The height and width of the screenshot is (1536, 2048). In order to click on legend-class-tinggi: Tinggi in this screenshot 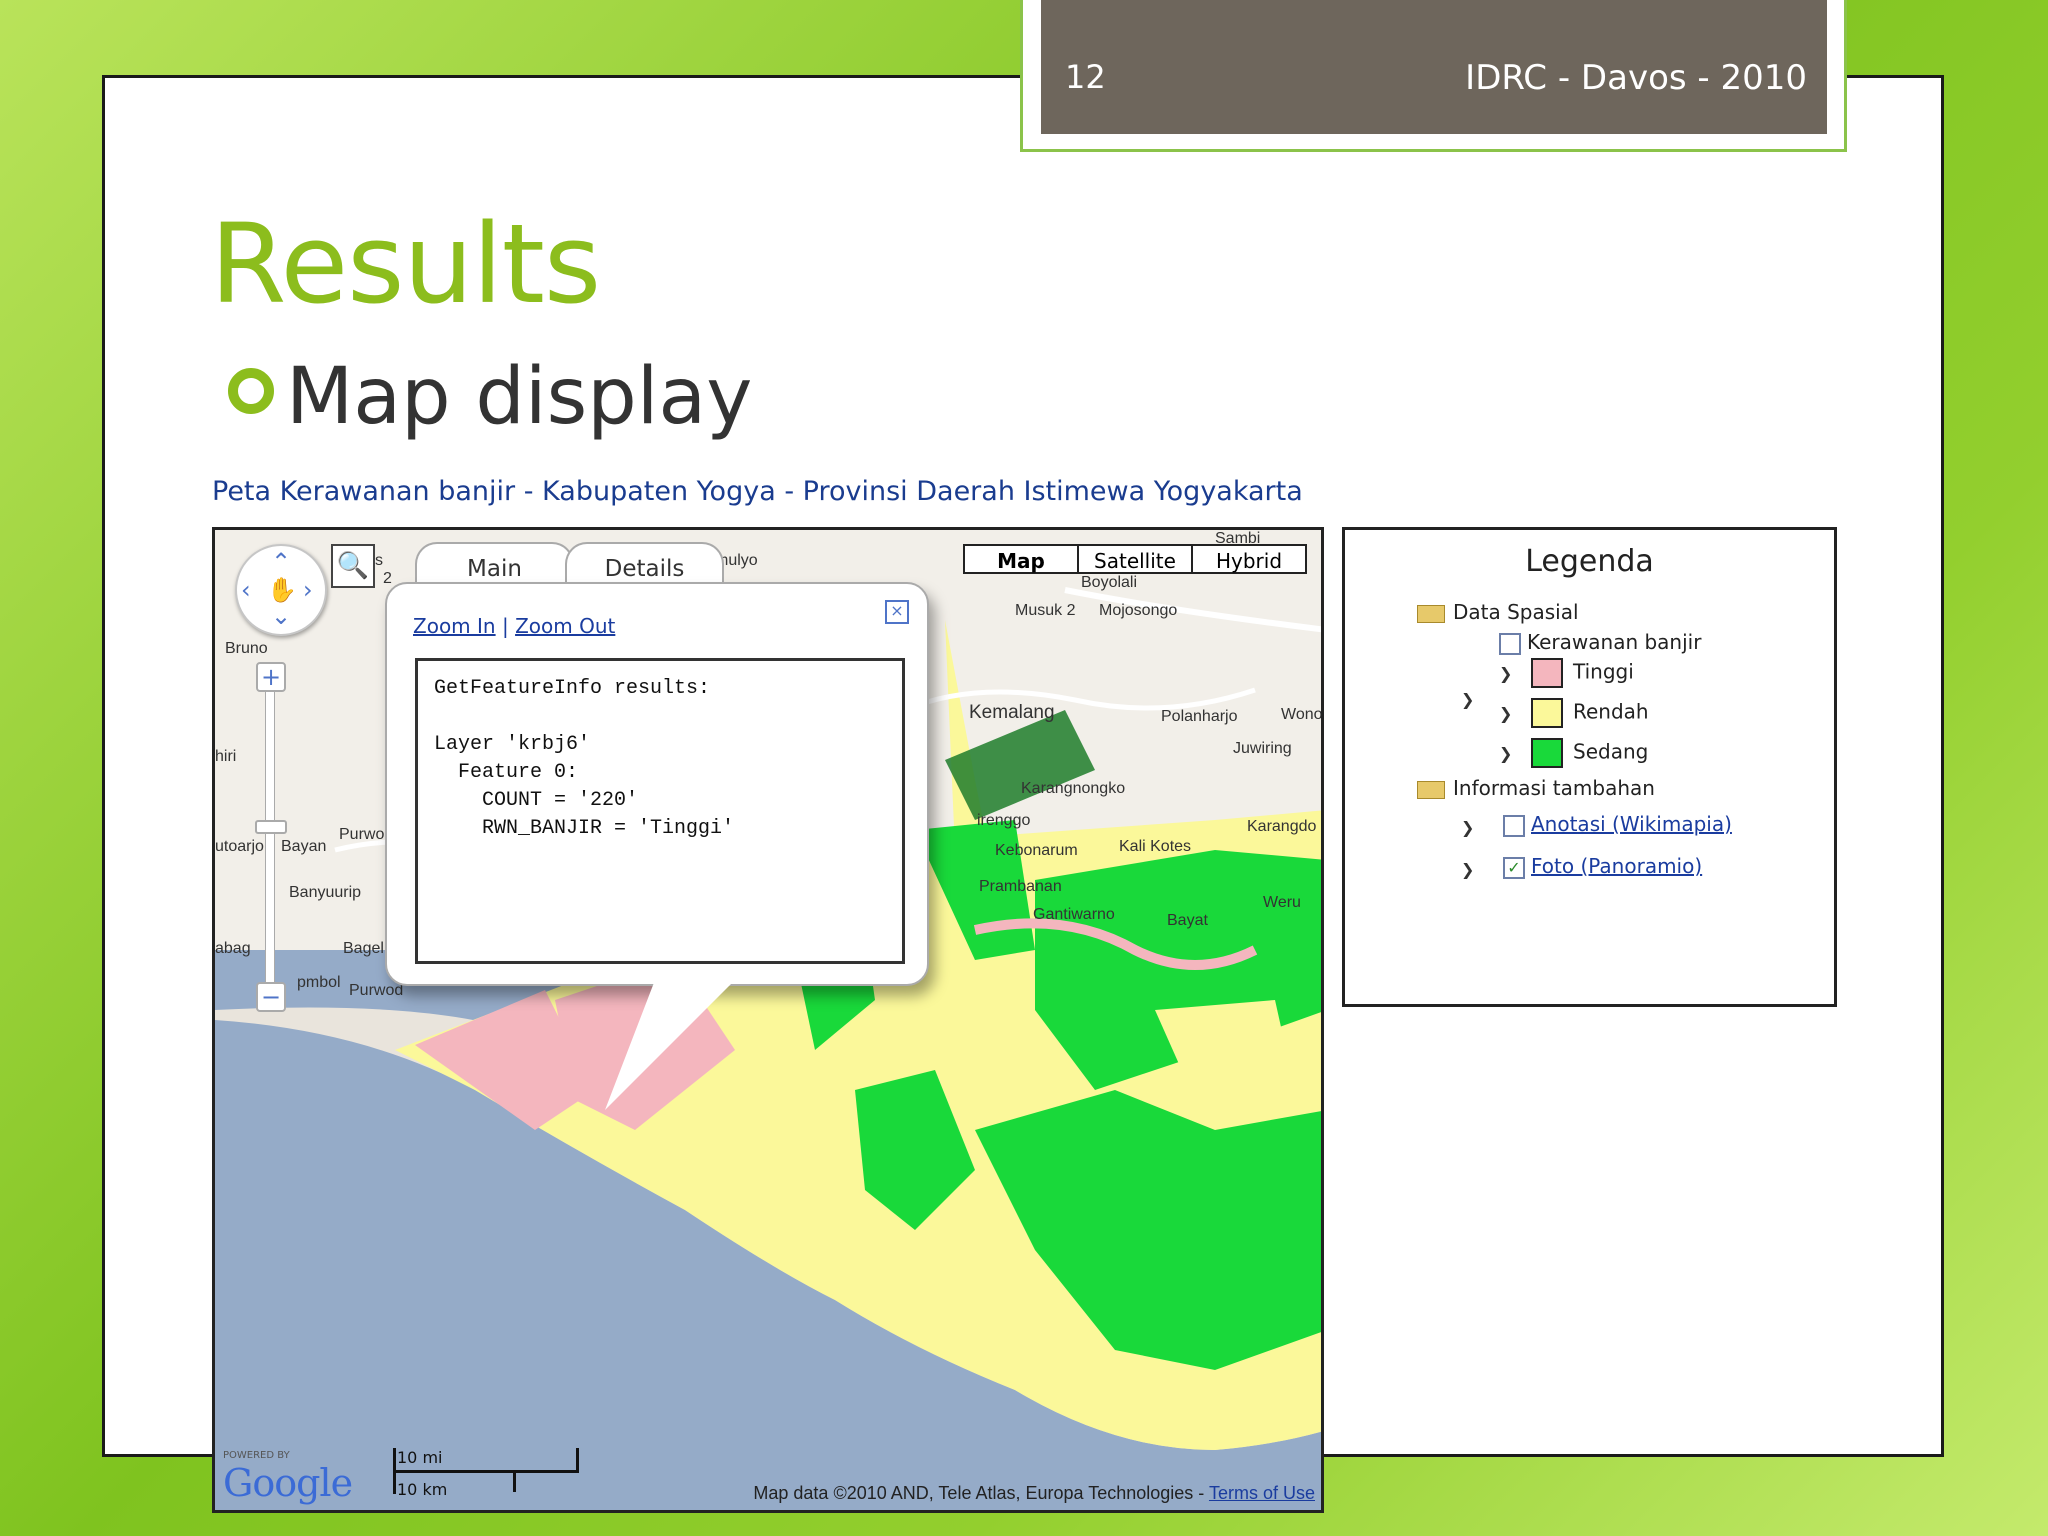, I will do `click(1582, 673)`.